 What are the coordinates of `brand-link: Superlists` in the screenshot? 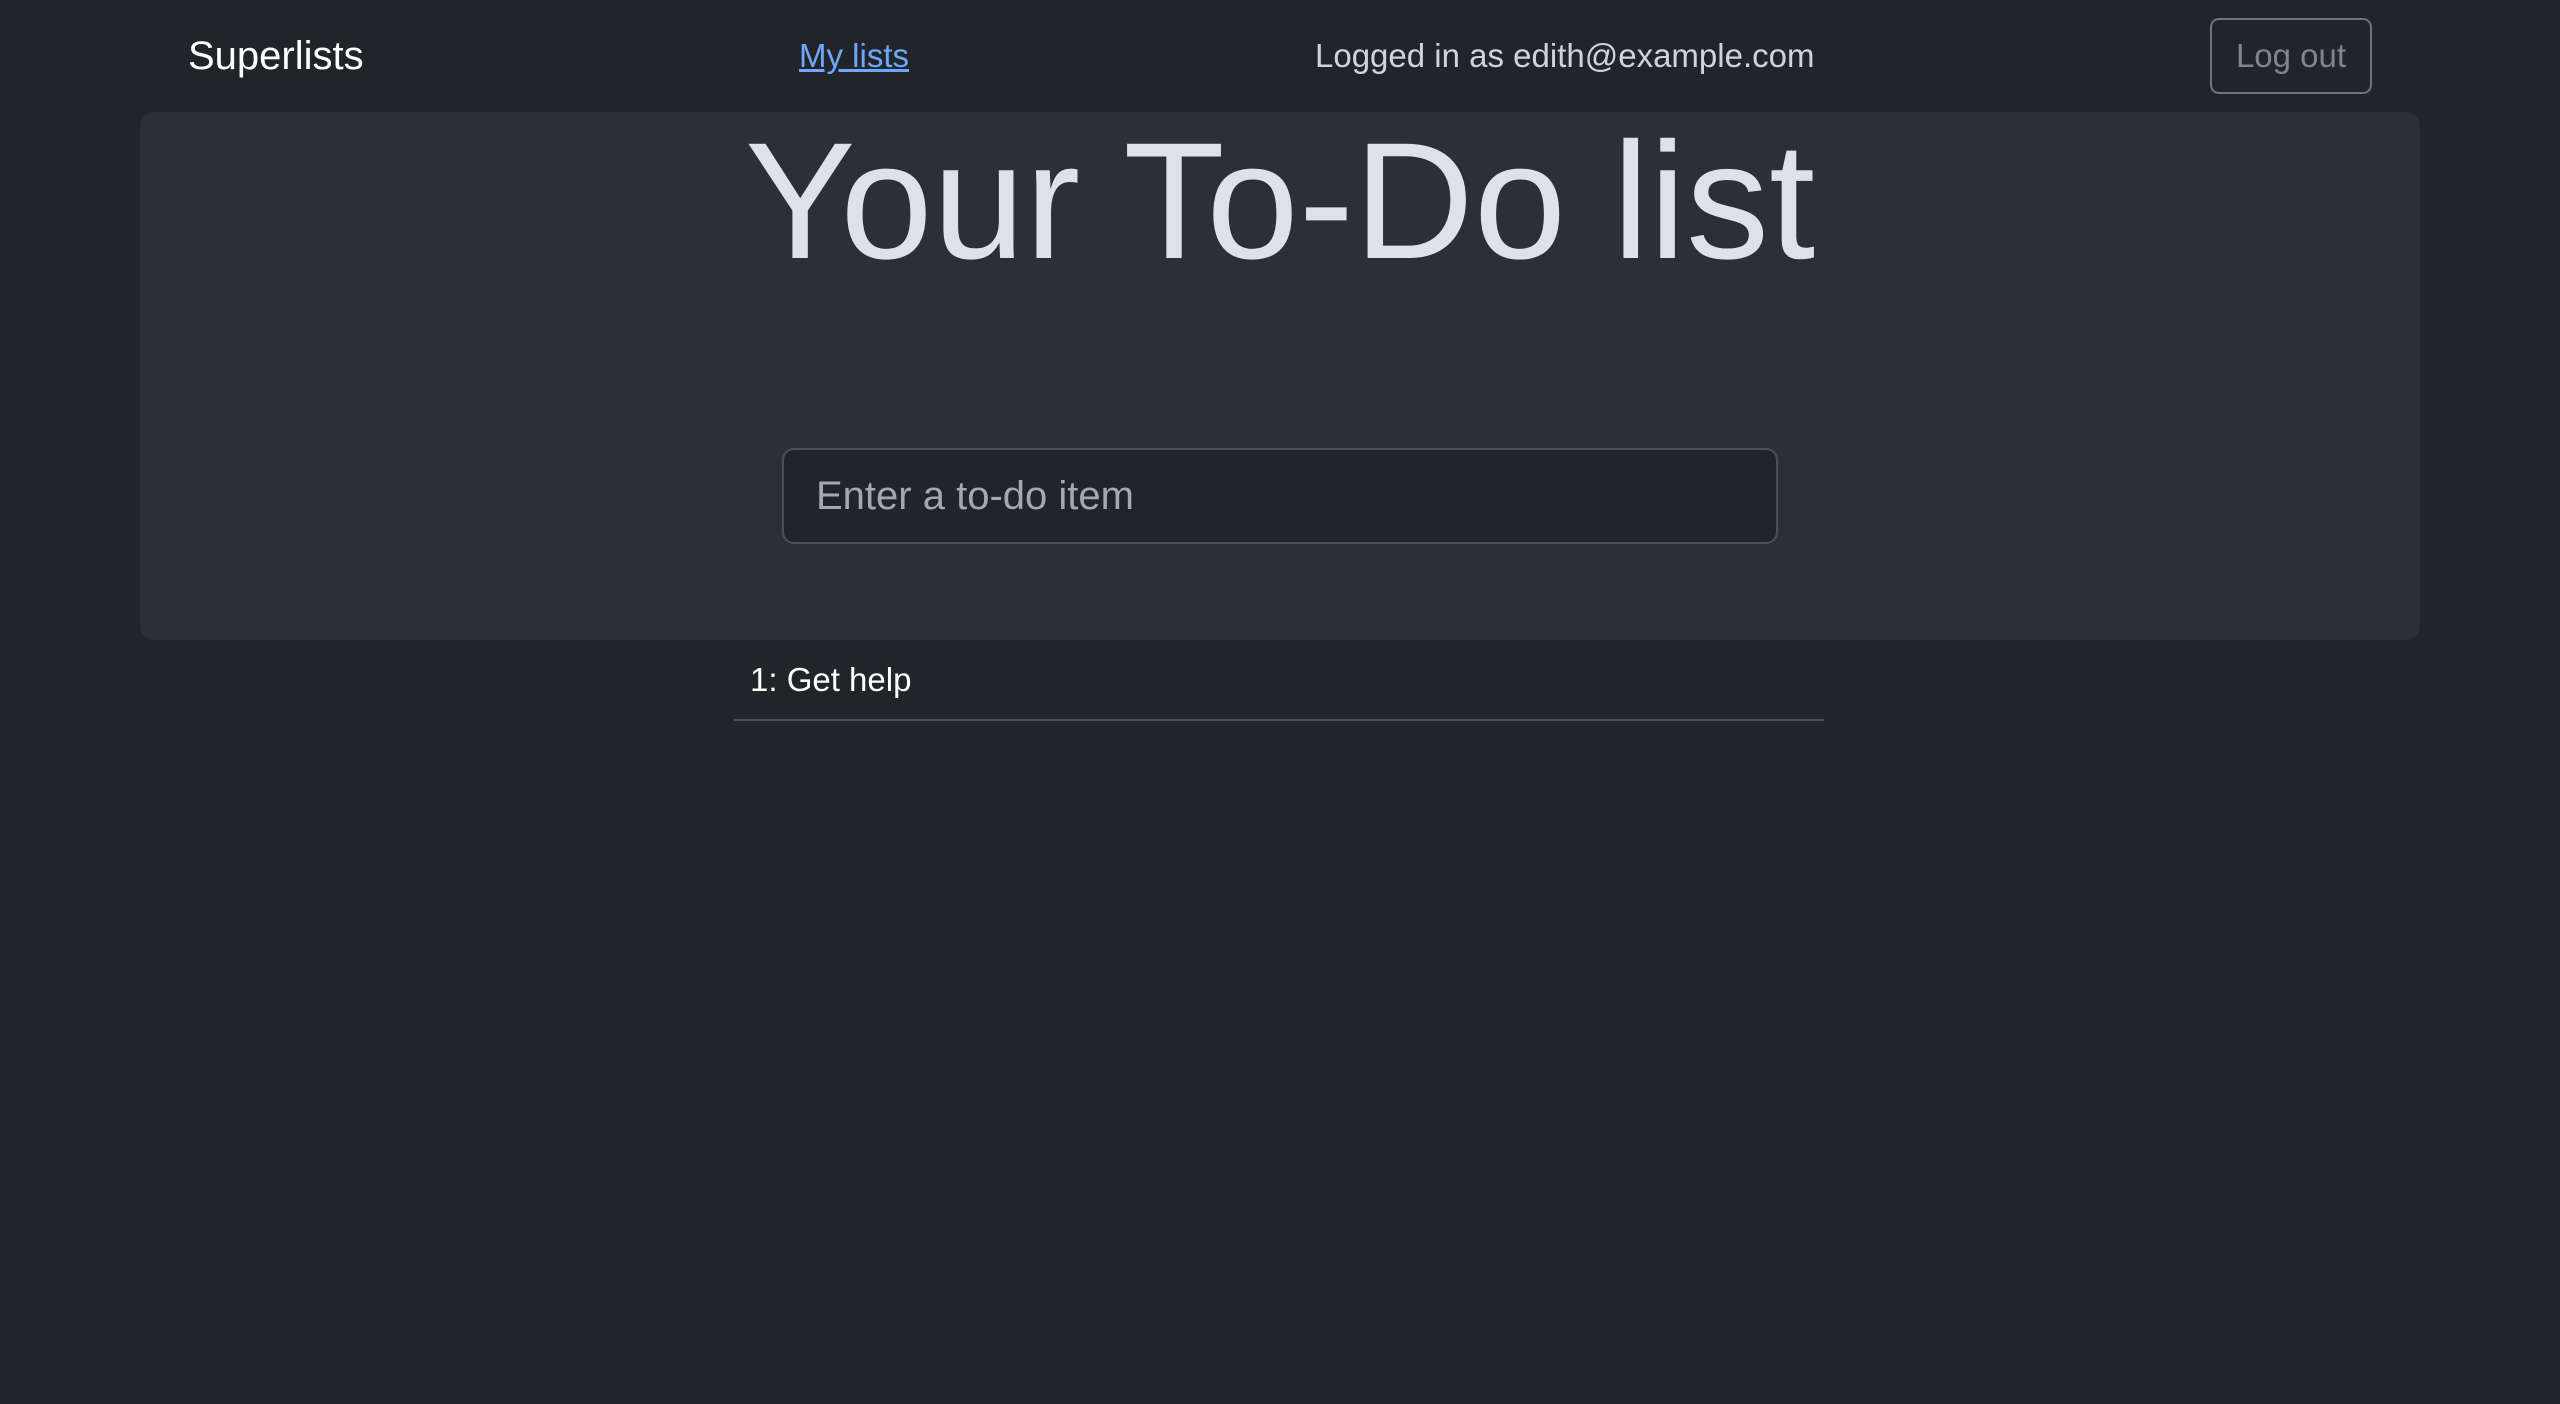 It's located at (276, 56).